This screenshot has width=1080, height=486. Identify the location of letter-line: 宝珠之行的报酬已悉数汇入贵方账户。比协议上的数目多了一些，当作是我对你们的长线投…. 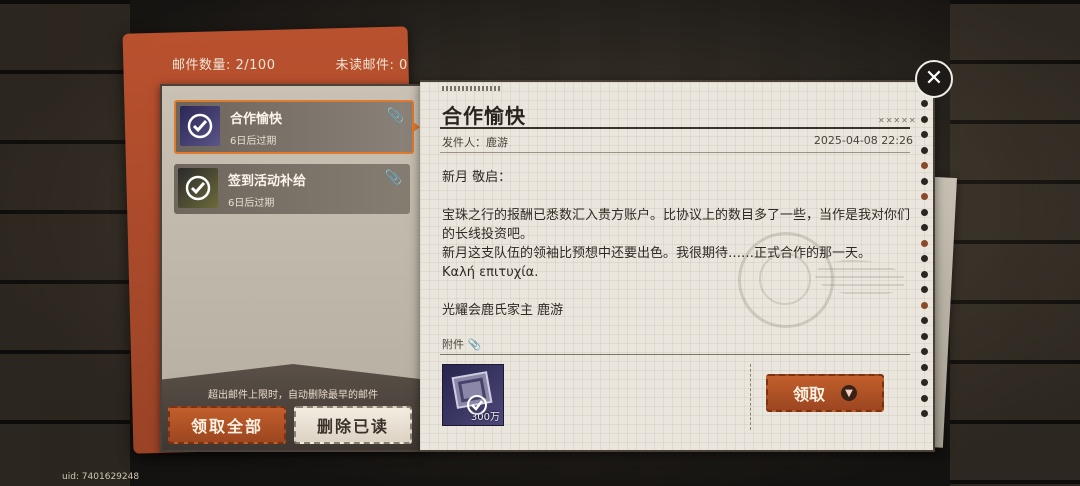
(676, 225).